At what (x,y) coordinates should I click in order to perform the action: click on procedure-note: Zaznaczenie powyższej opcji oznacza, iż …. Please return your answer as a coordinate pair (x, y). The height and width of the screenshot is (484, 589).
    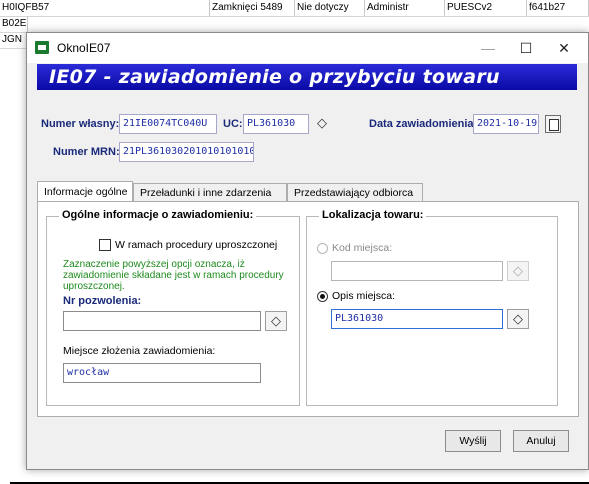
    Looking at the image, I should click on (173, 275).